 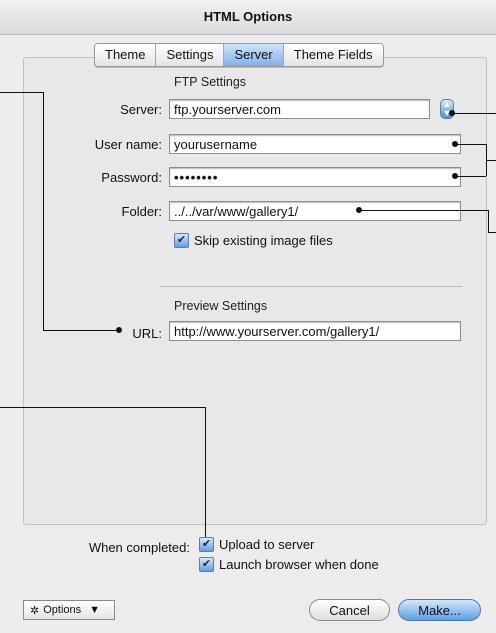 I want to click on folder-input: ../../var/www/gallery1/, so click(x=315, y=211).